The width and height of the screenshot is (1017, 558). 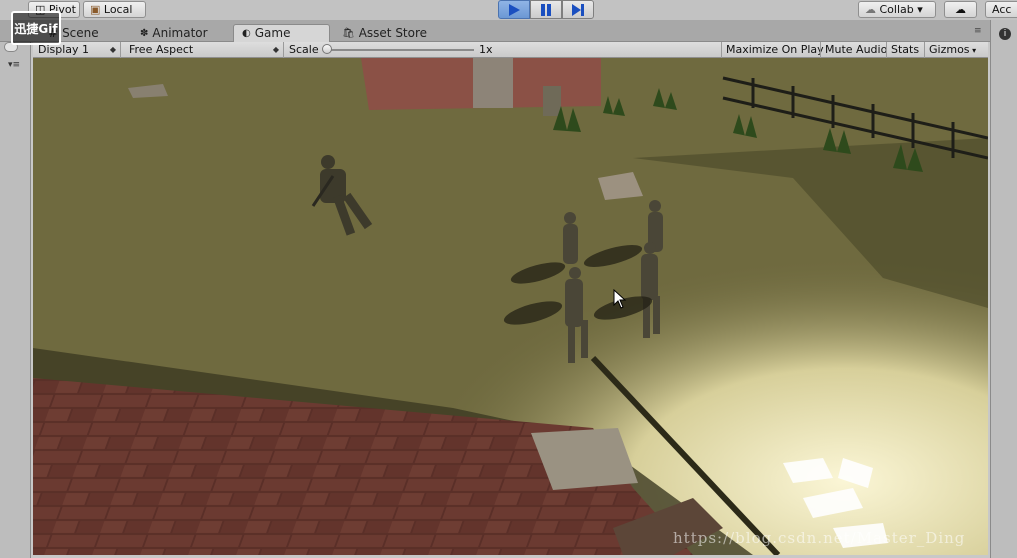 I want to click on info-icon: i, so click(x=1005, y=34).